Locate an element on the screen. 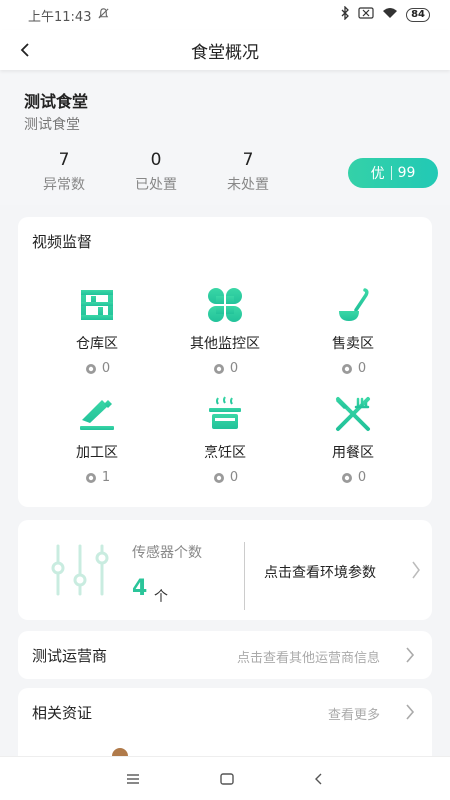 The width and height of the screenshot is (450, 800). zone-other: 其他监控区 0 is located at coordinates (225, 340).